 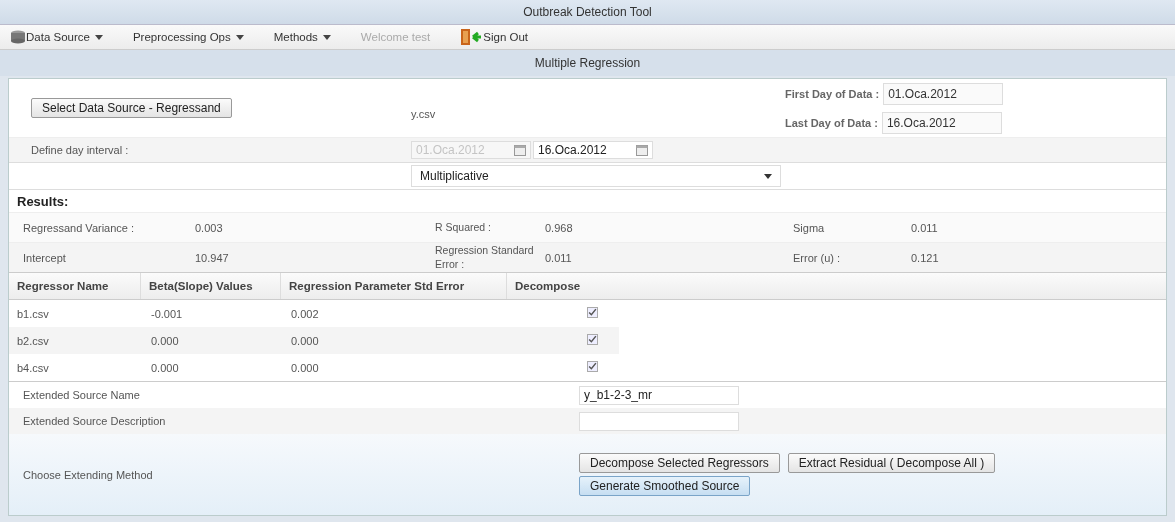 I want to click on column-header: Beta(Slope) Values, so click(x=211, y=286).